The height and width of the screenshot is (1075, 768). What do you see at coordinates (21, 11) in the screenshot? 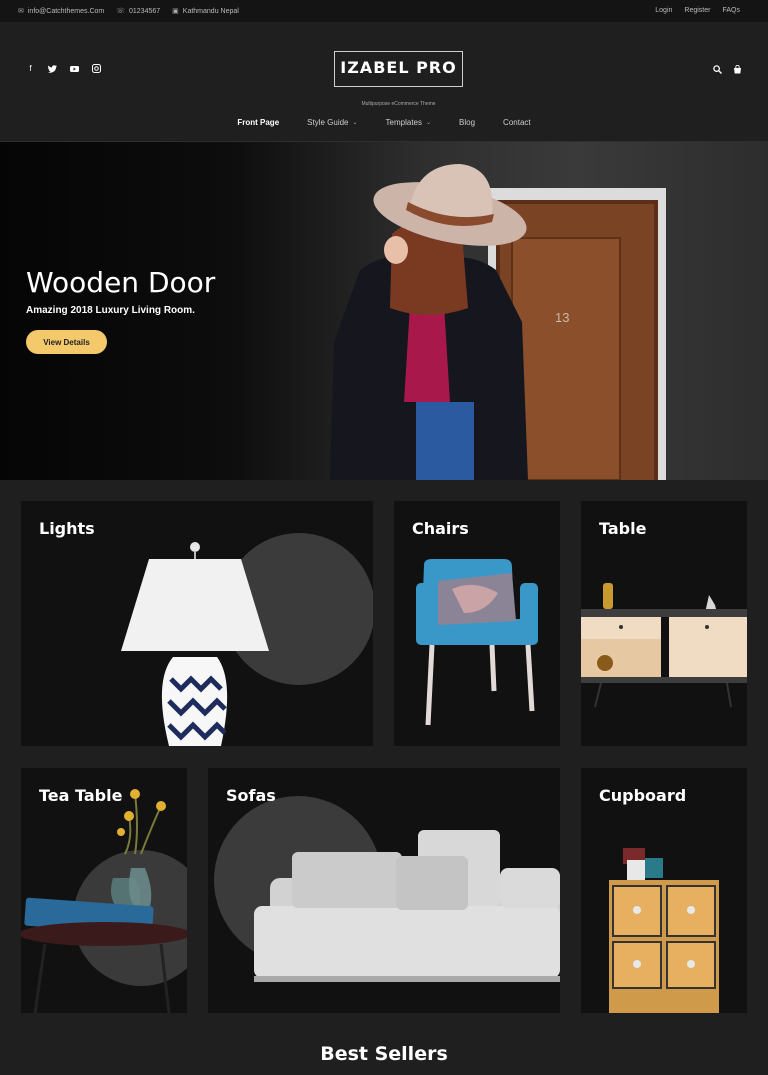
I see `mail-icon: ✉` at bounding box center [21, 11].